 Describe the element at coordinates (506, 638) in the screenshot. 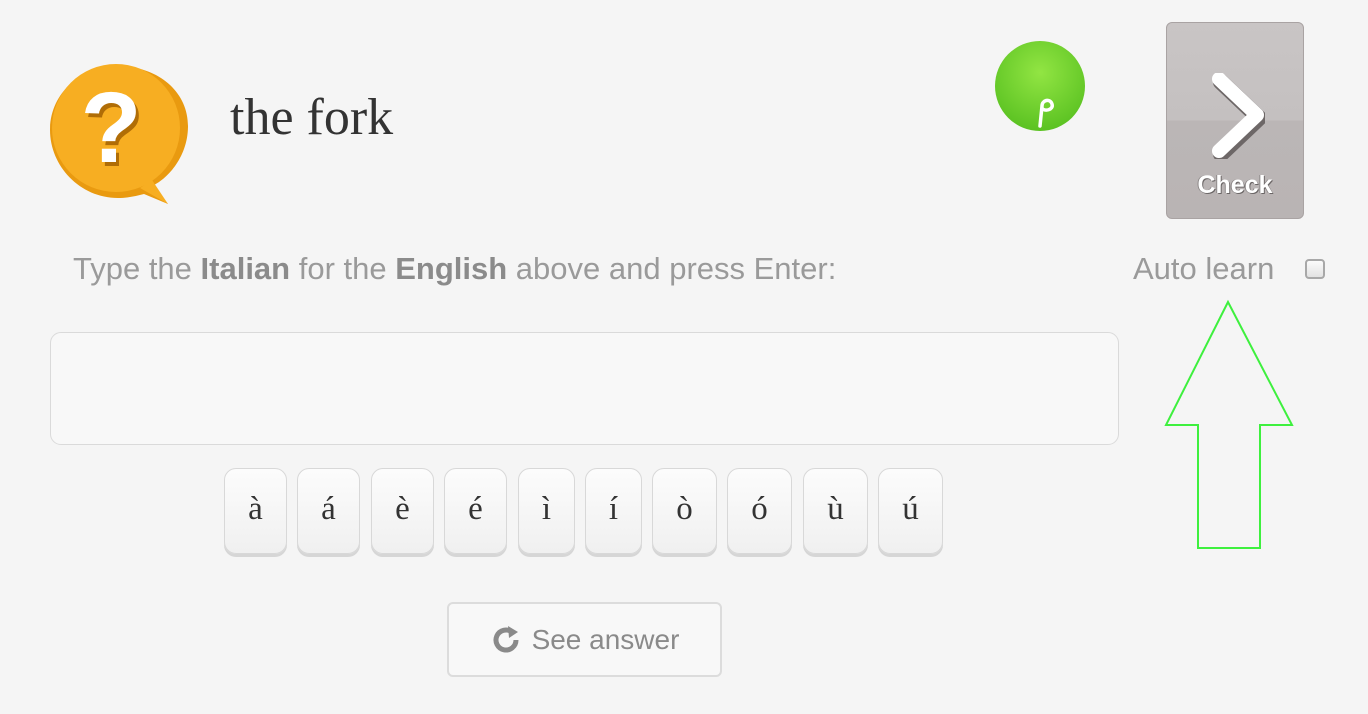

I see `refresh-icon` at that location.